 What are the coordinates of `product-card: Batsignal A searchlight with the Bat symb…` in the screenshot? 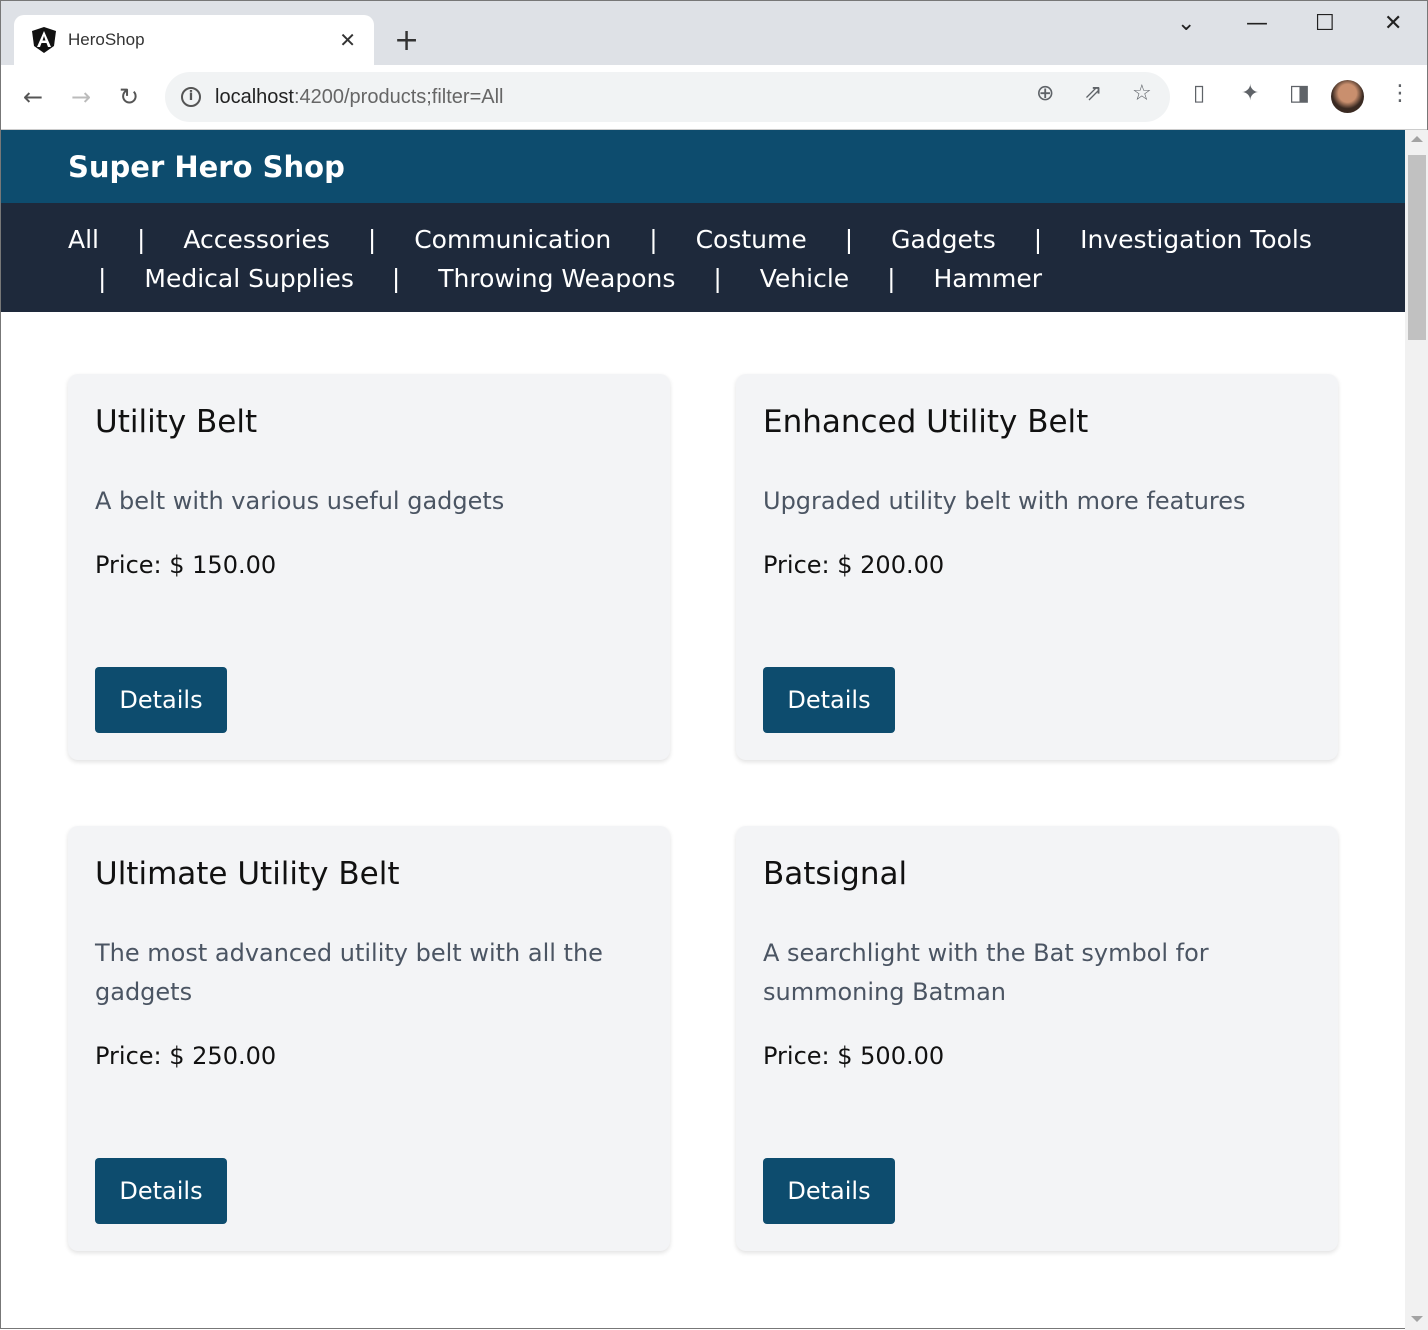 It's located at (1037, 1038).